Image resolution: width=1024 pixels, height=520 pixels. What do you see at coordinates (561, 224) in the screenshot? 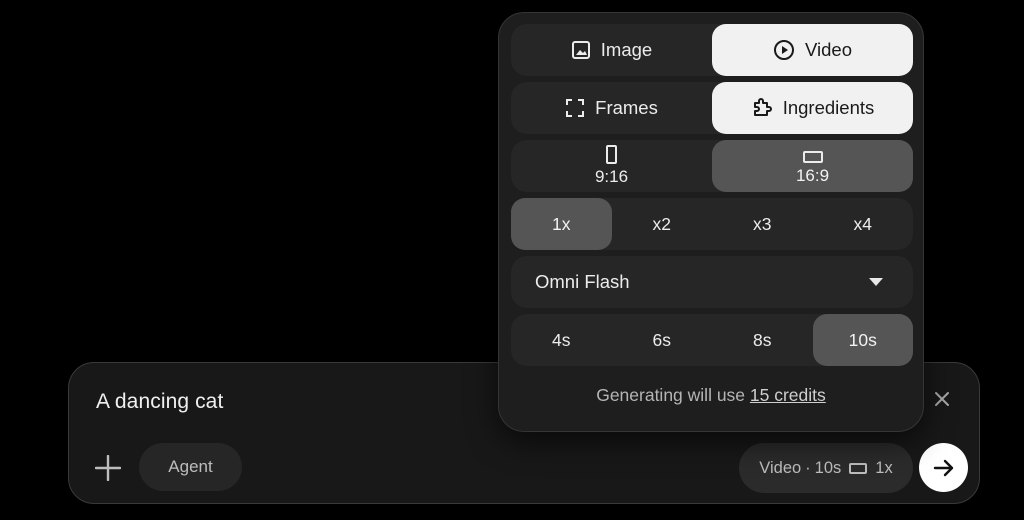
I see `count-option-1x: 1x` at bounding box center [561, 224].